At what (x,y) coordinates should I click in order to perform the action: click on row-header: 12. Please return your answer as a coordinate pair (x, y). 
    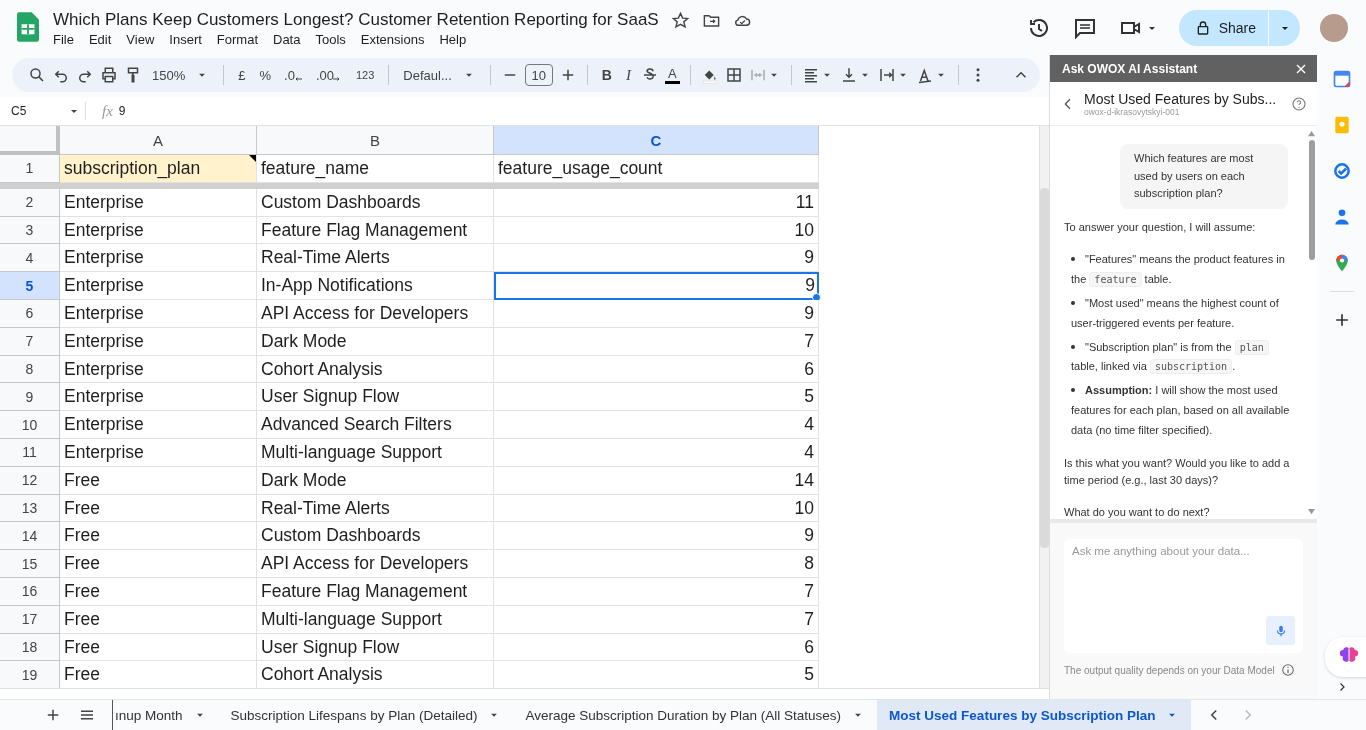
    Looking at the image, I should click on (30, 480).